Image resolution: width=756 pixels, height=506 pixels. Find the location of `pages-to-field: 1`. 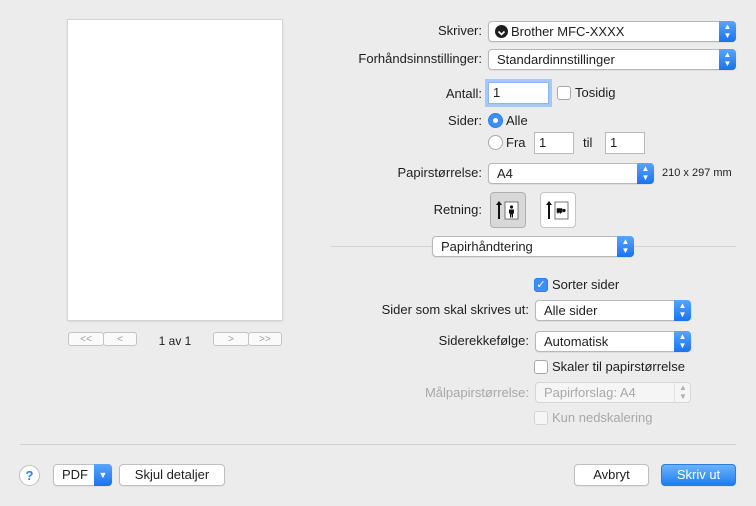

pages-to-field: 1 is located at coordinates (625, 143).